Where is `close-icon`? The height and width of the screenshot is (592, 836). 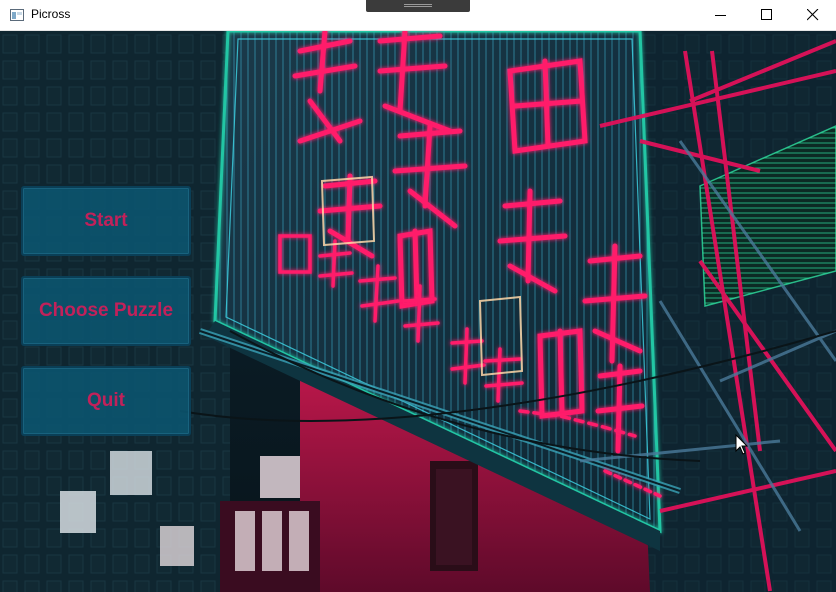 close-icon is located at coordinates (813, 15).